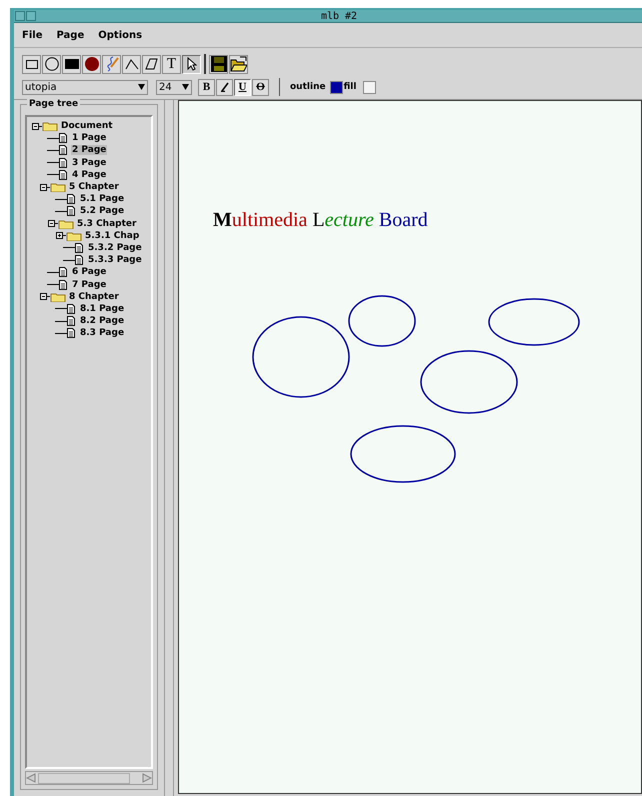 The width and height of the screenshot is (642, 796). I want to click on text-tool-button: T, so click(171, 64).